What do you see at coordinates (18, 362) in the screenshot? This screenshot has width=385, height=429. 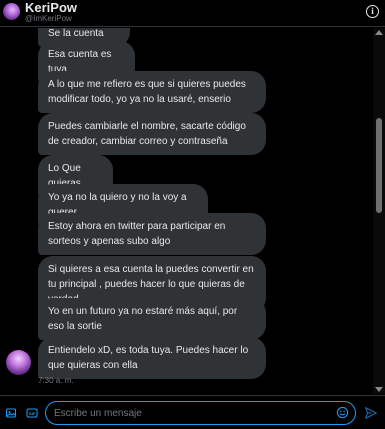 I see `sender-avatar` at bounding box center [18, 362].